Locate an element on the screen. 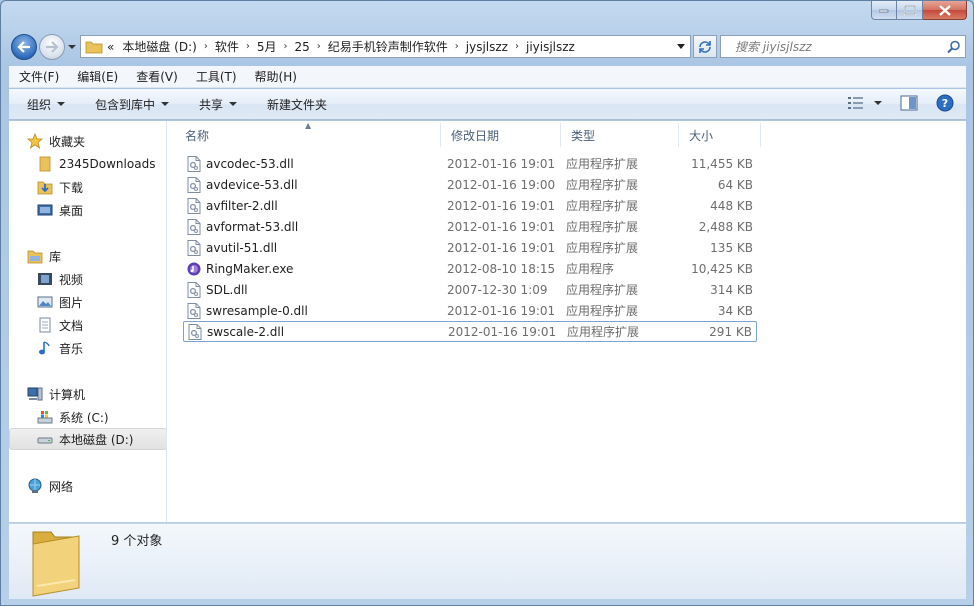 The width and height of the screenshot is (974, 606). file-date: 2007-12-30 1:09 is located at coordinates (497, 289).